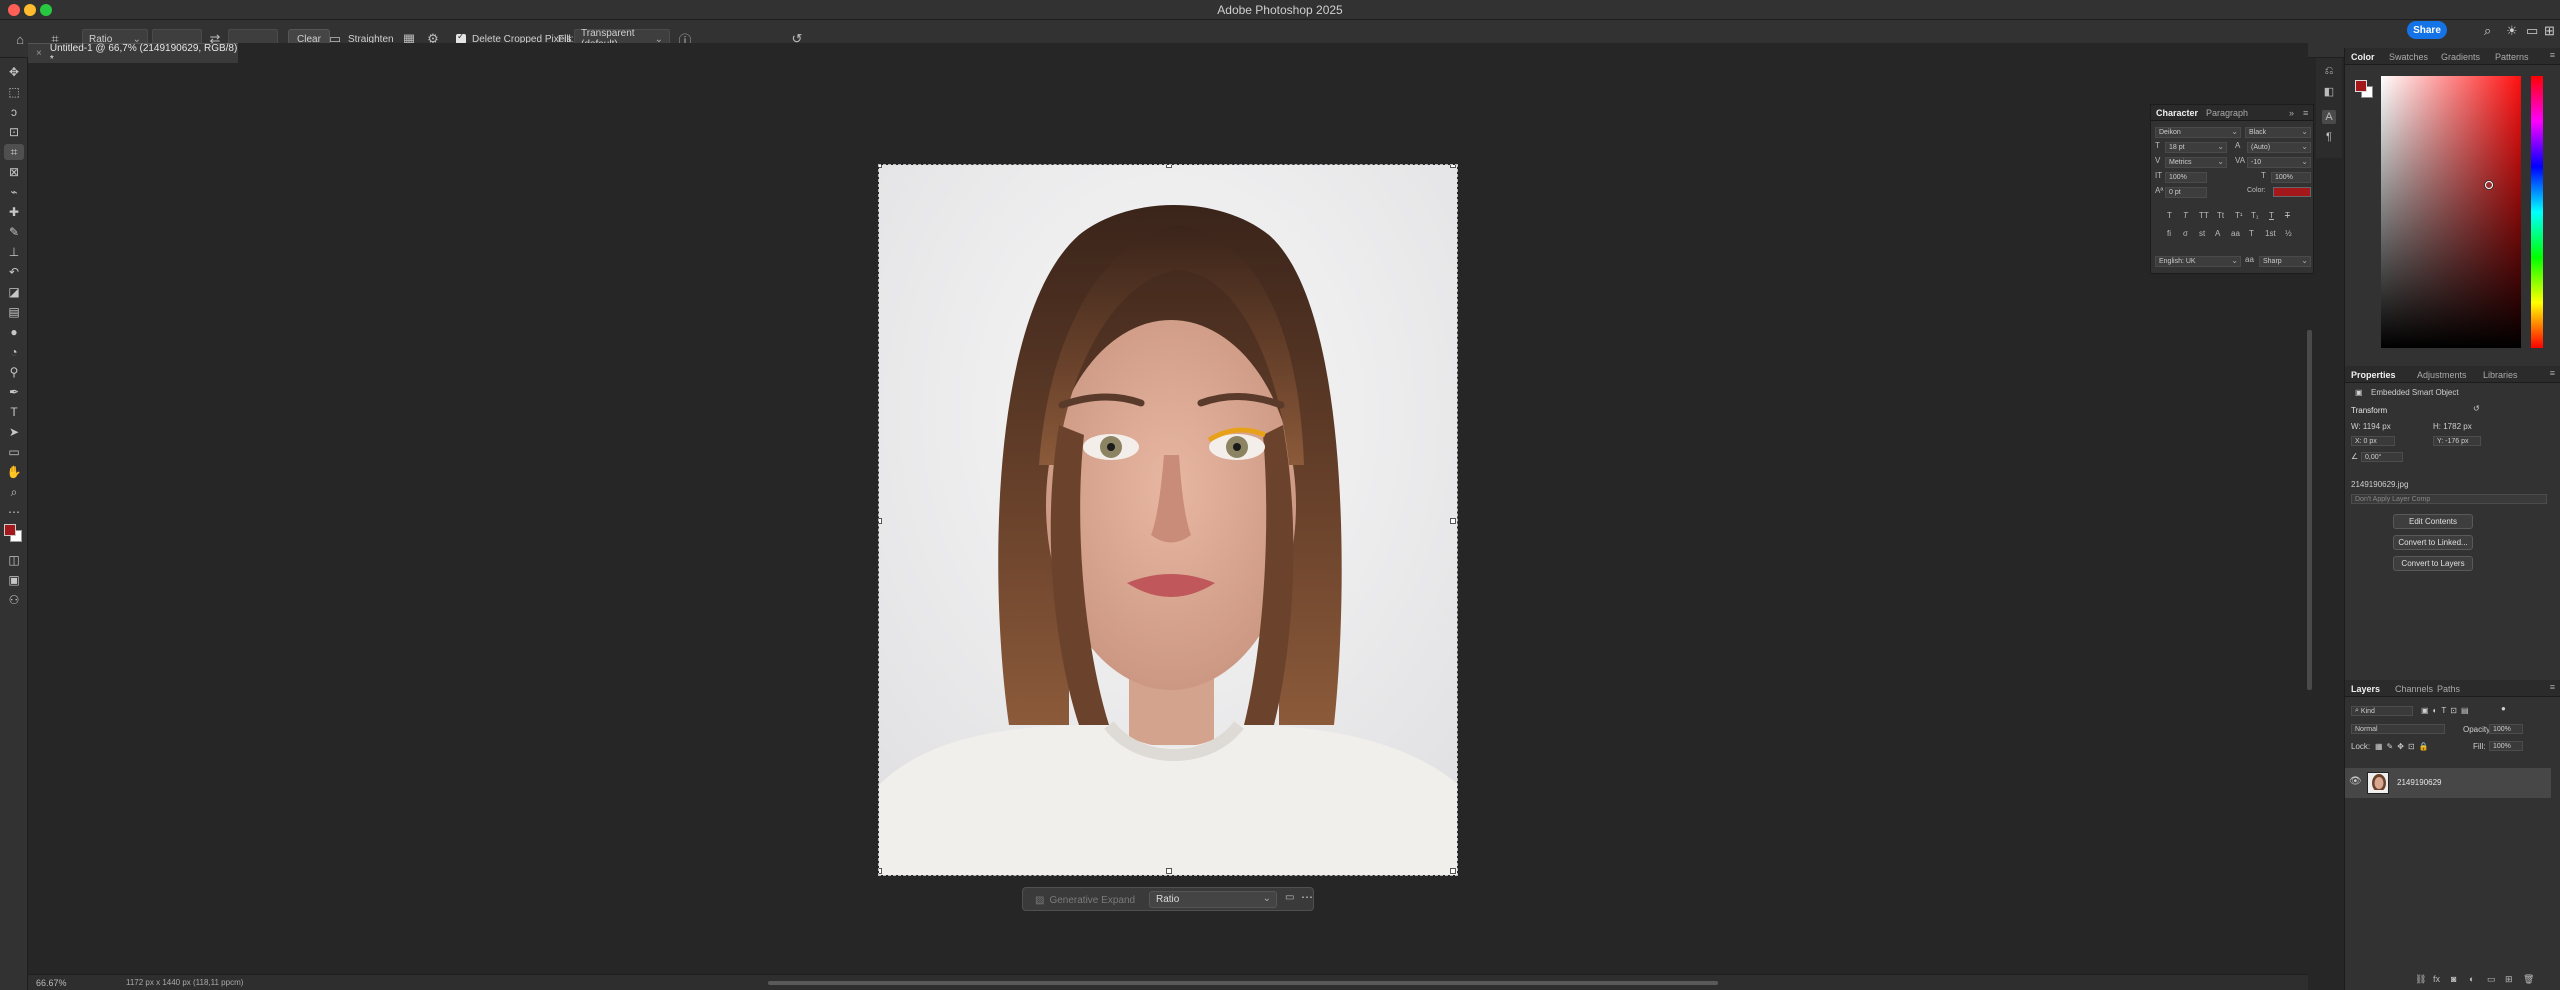 The image size is (2560, 990). Describe the element at coordinates (2270, 233) in the screenshot. I see `ordinals-icon: 1st` at that location.